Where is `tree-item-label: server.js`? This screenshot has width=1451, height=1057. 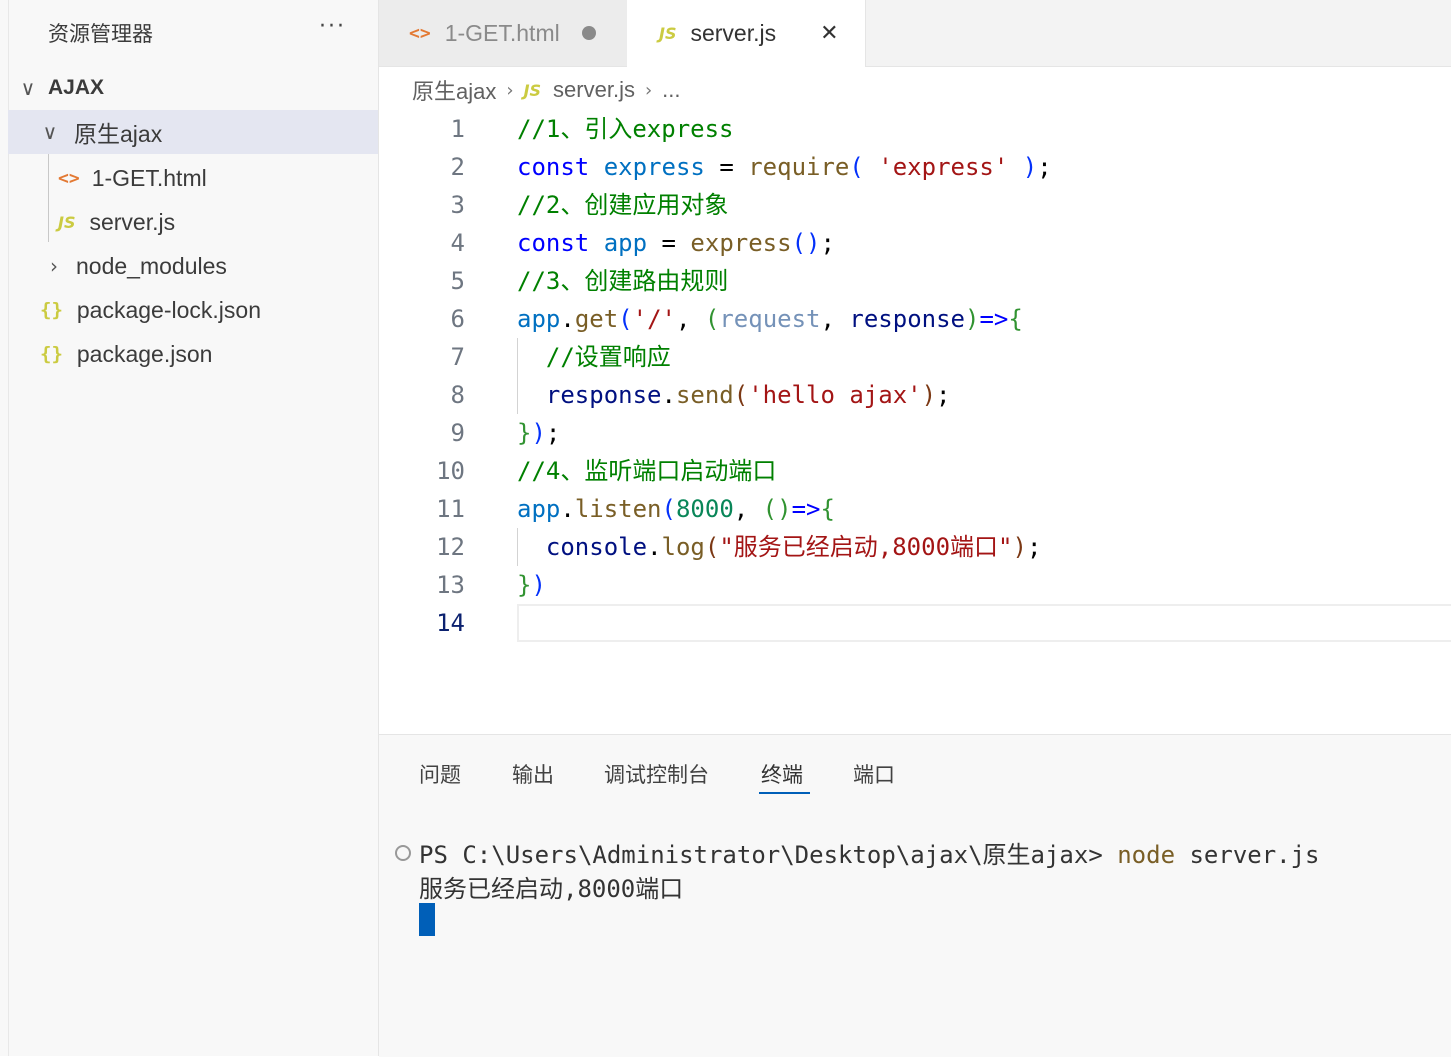
tree-item-label: server.js is located at coordinates (132, 221).